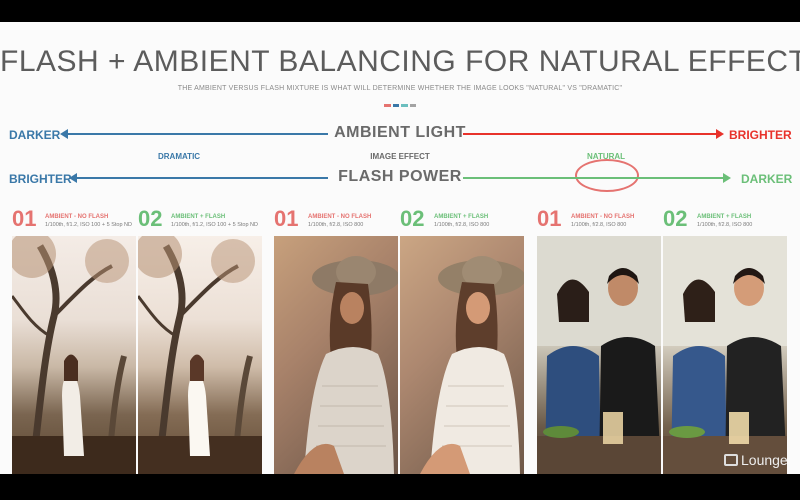 Image resolution: width=800 pixels, height=500 pixels. I want to click on set2-flash-number: 02, so click(412, 218).